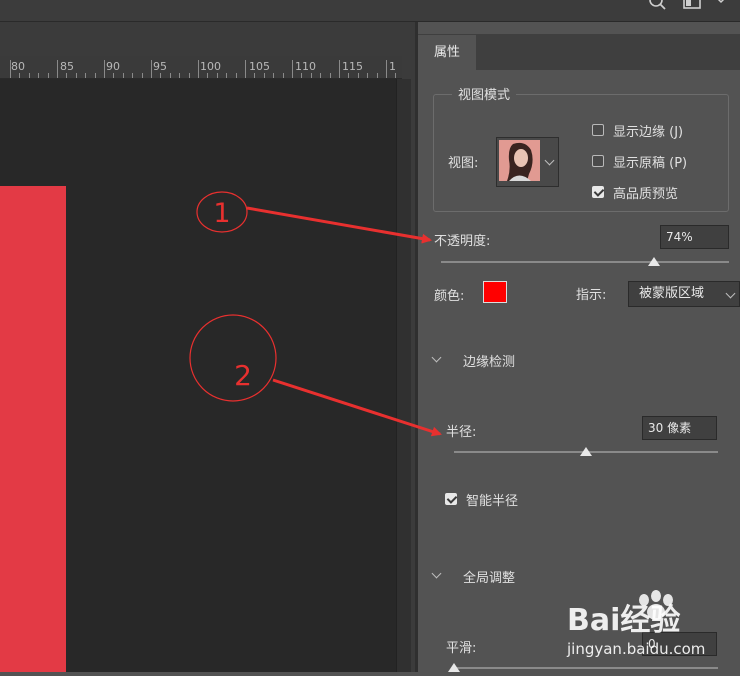  I want to click on color-label: 颜色:, so click(449, 296).